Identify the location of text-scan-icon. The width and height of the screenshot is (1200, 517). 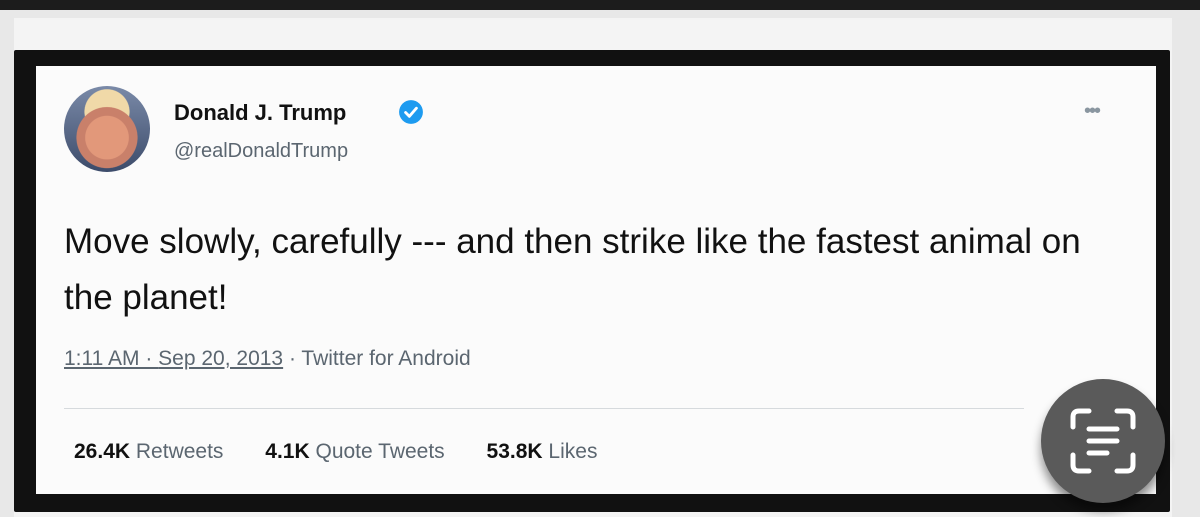
(1103, 441).